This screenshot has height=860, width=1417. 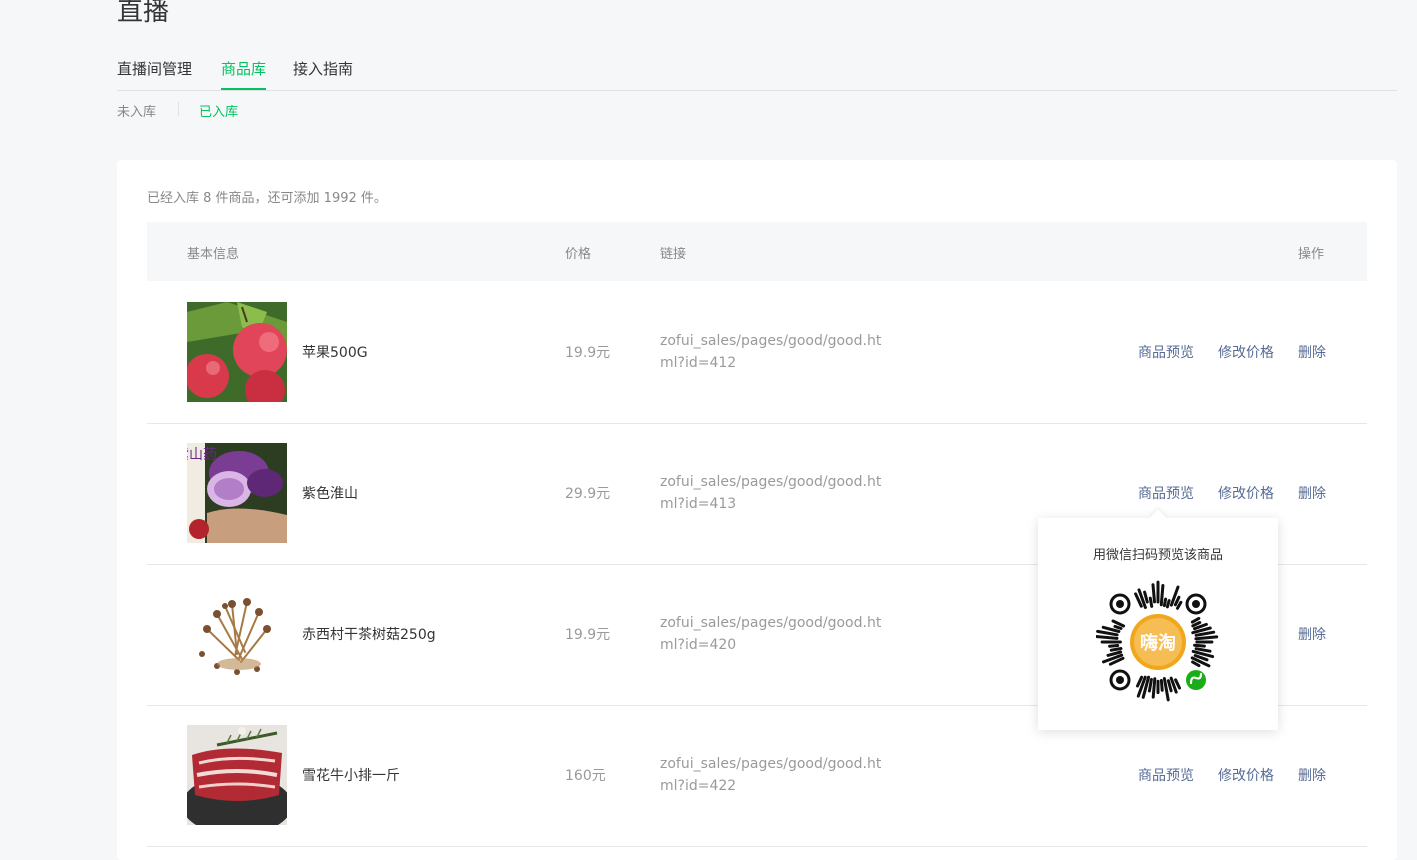 I want to click on header-actions: 操作, so click(x=1311, y=254).